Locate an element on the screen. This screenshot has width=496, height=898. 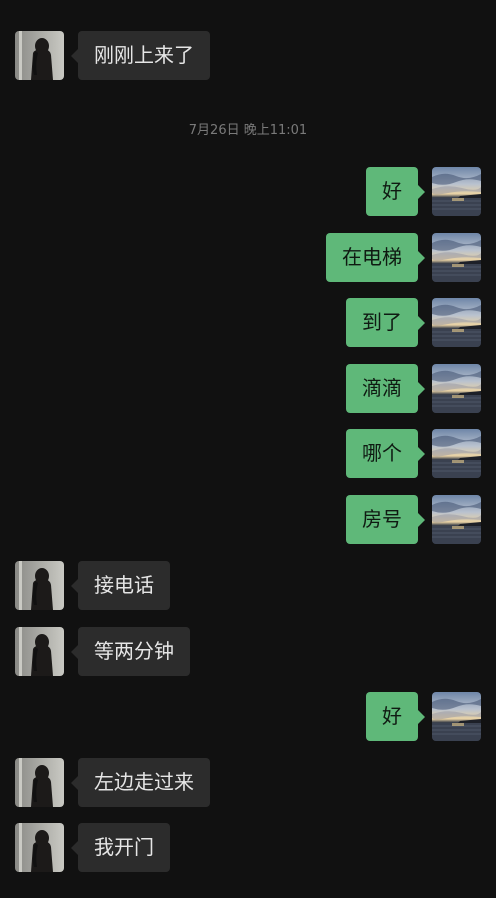
message-row: 在电梯 is located at coordinates (248, 259).